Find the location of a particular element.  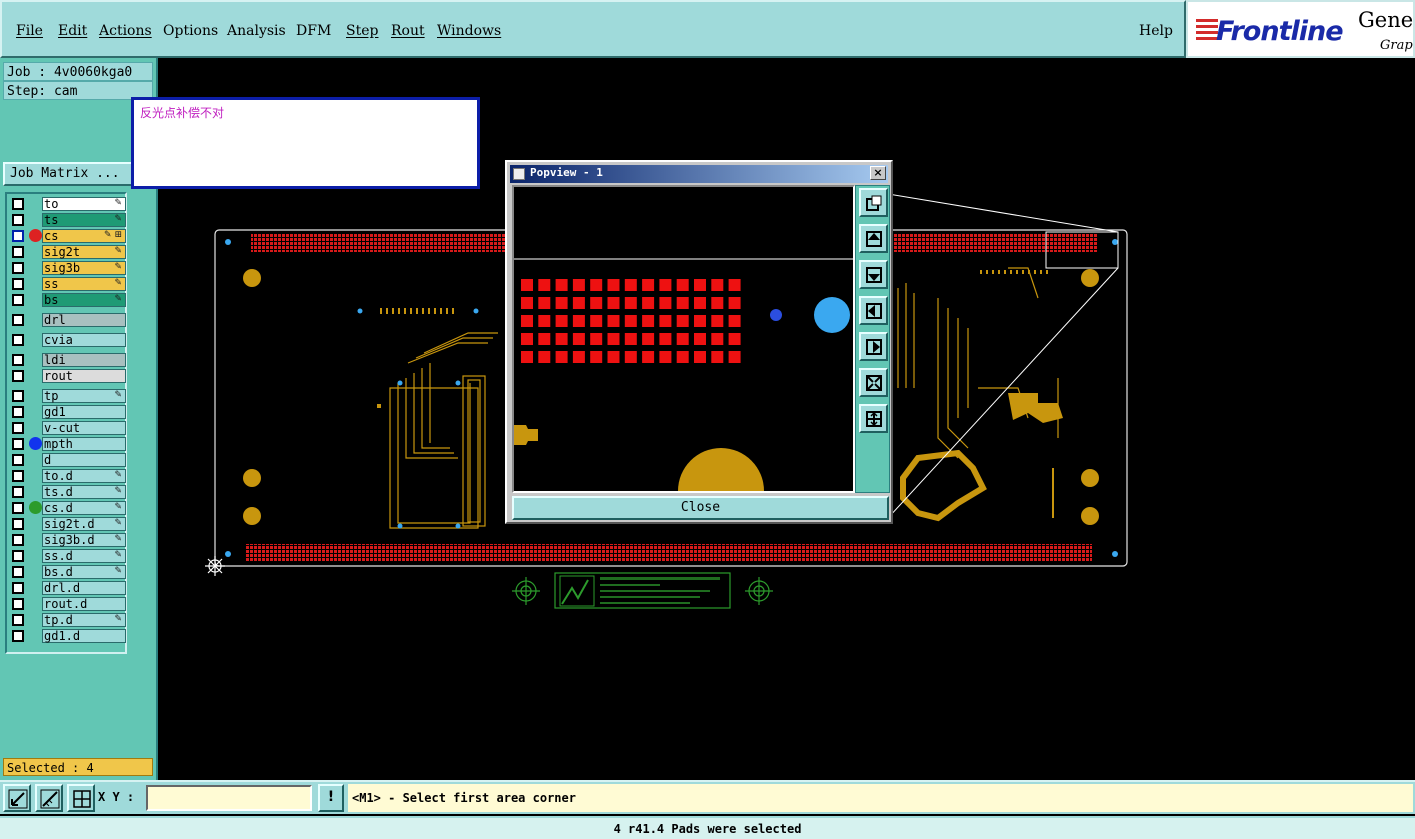

xy-coordinate-input is located at coordinates (229, 798).